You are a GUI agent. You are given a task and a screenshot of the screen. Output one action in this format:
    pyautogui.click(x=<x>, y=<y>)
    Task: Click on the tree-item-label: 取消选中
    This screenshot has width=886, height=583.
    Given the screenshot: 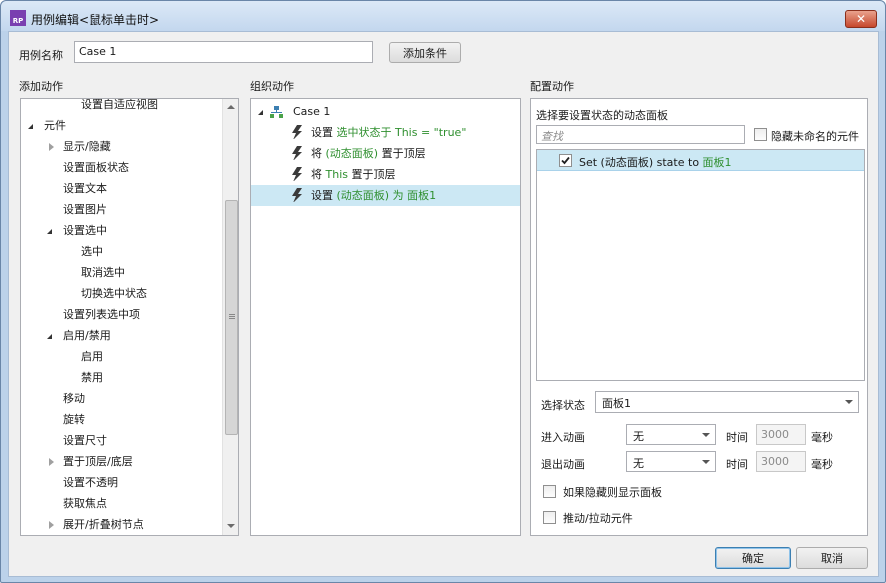 What is the action you would take?
    pyautogui.click(x=103, y=272)
    